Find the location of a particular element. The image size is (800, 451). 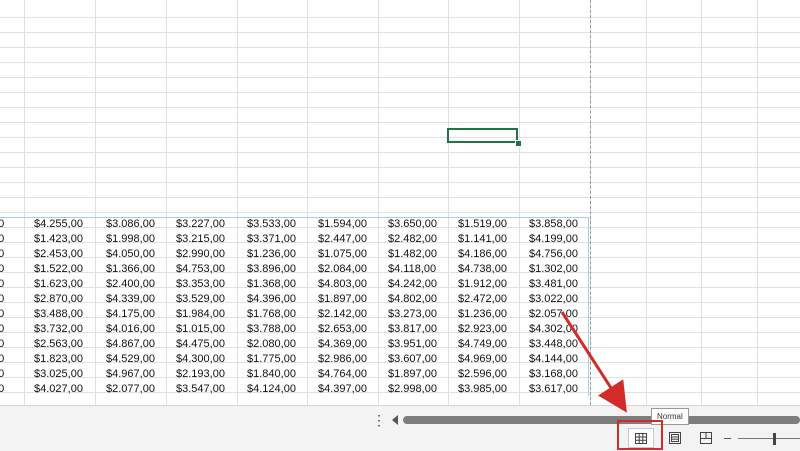

table-cell: $3.371,00 is located at coordinates (271, 239).